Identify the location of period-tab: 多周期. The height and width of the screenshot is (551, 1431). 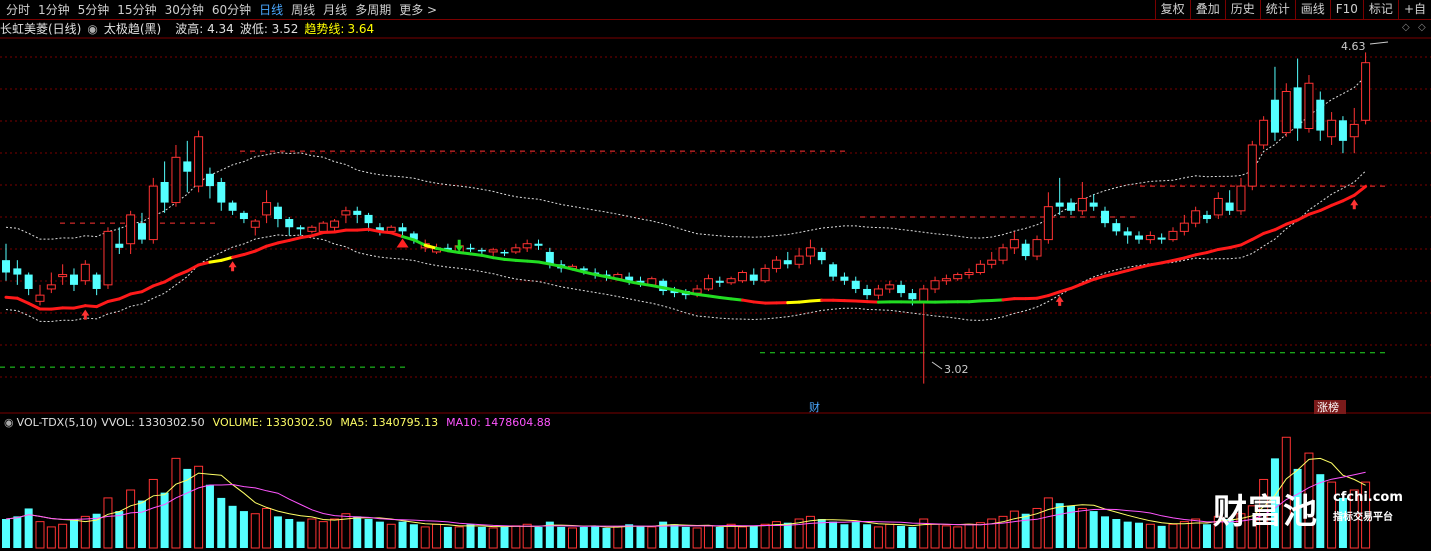
(373, 10).